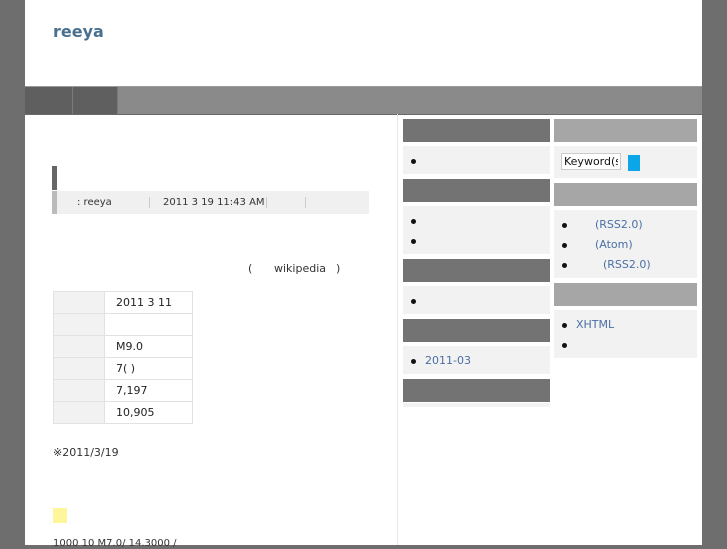 Image resolution: width=727 pixels, height=549 pixels. What do you see at coordinates (625, 130) in the screenshot?
I see `search-heading` at bounding box center [625, 130].